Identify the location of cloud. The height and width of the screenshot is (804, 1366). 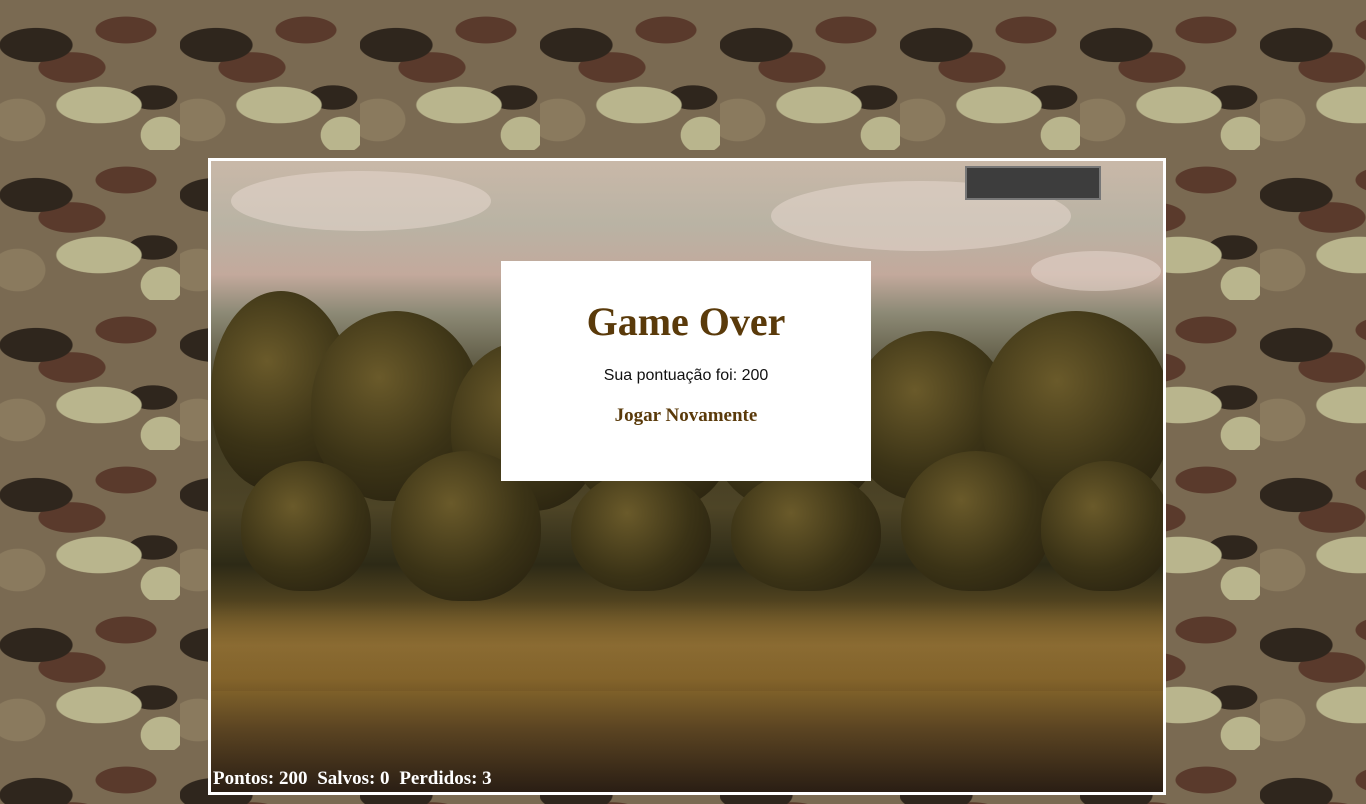
(361, 201).